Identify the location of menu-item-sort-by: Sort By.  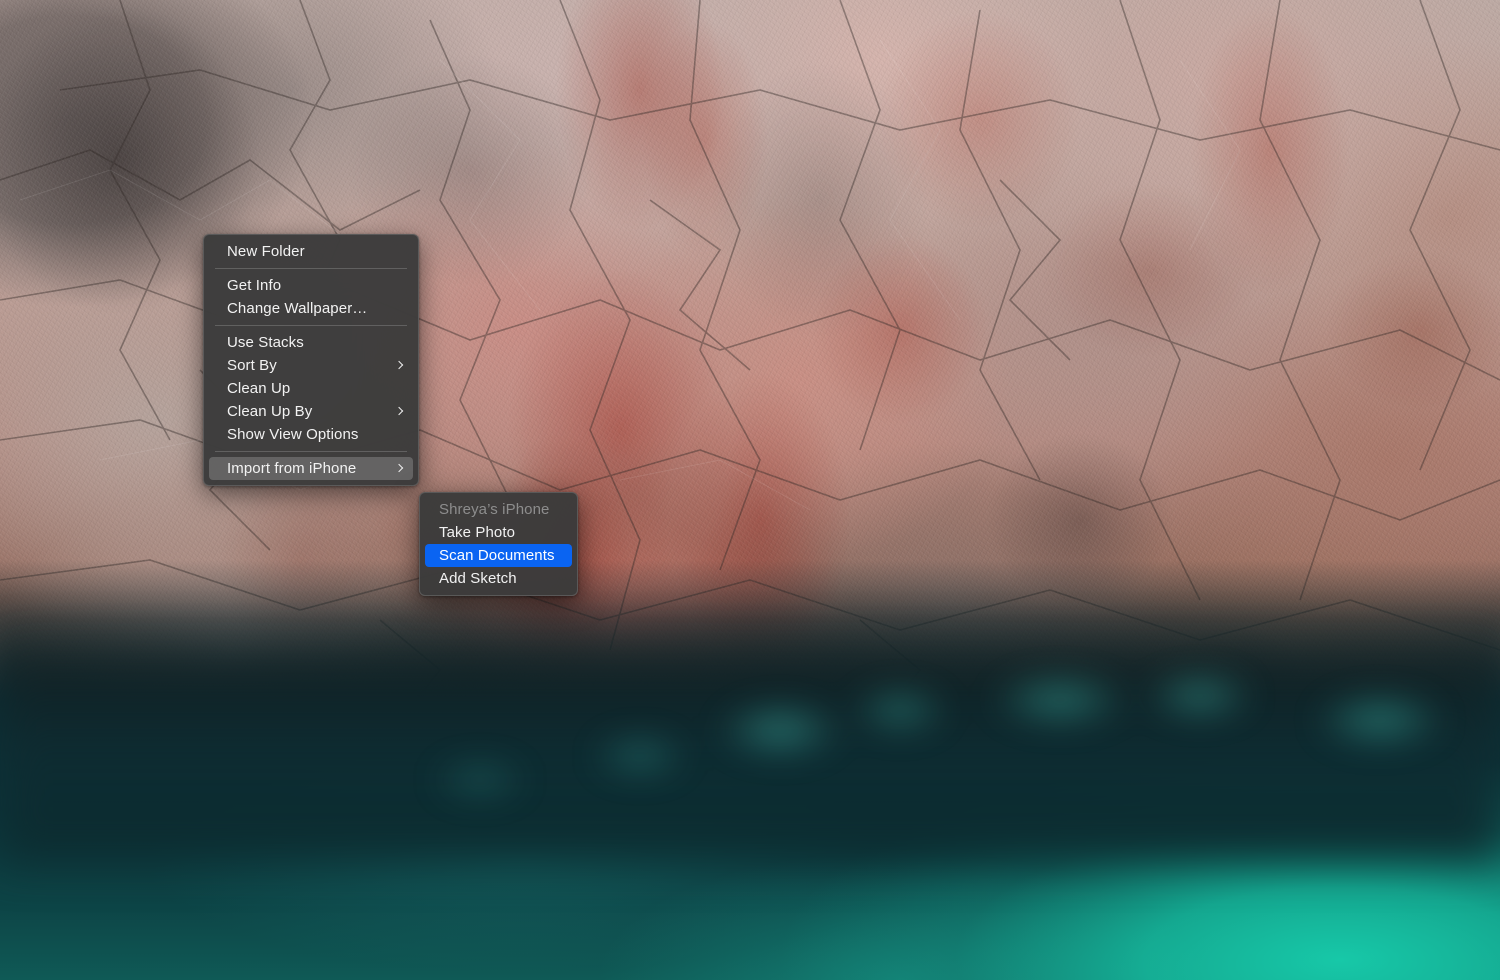
(311, 365).